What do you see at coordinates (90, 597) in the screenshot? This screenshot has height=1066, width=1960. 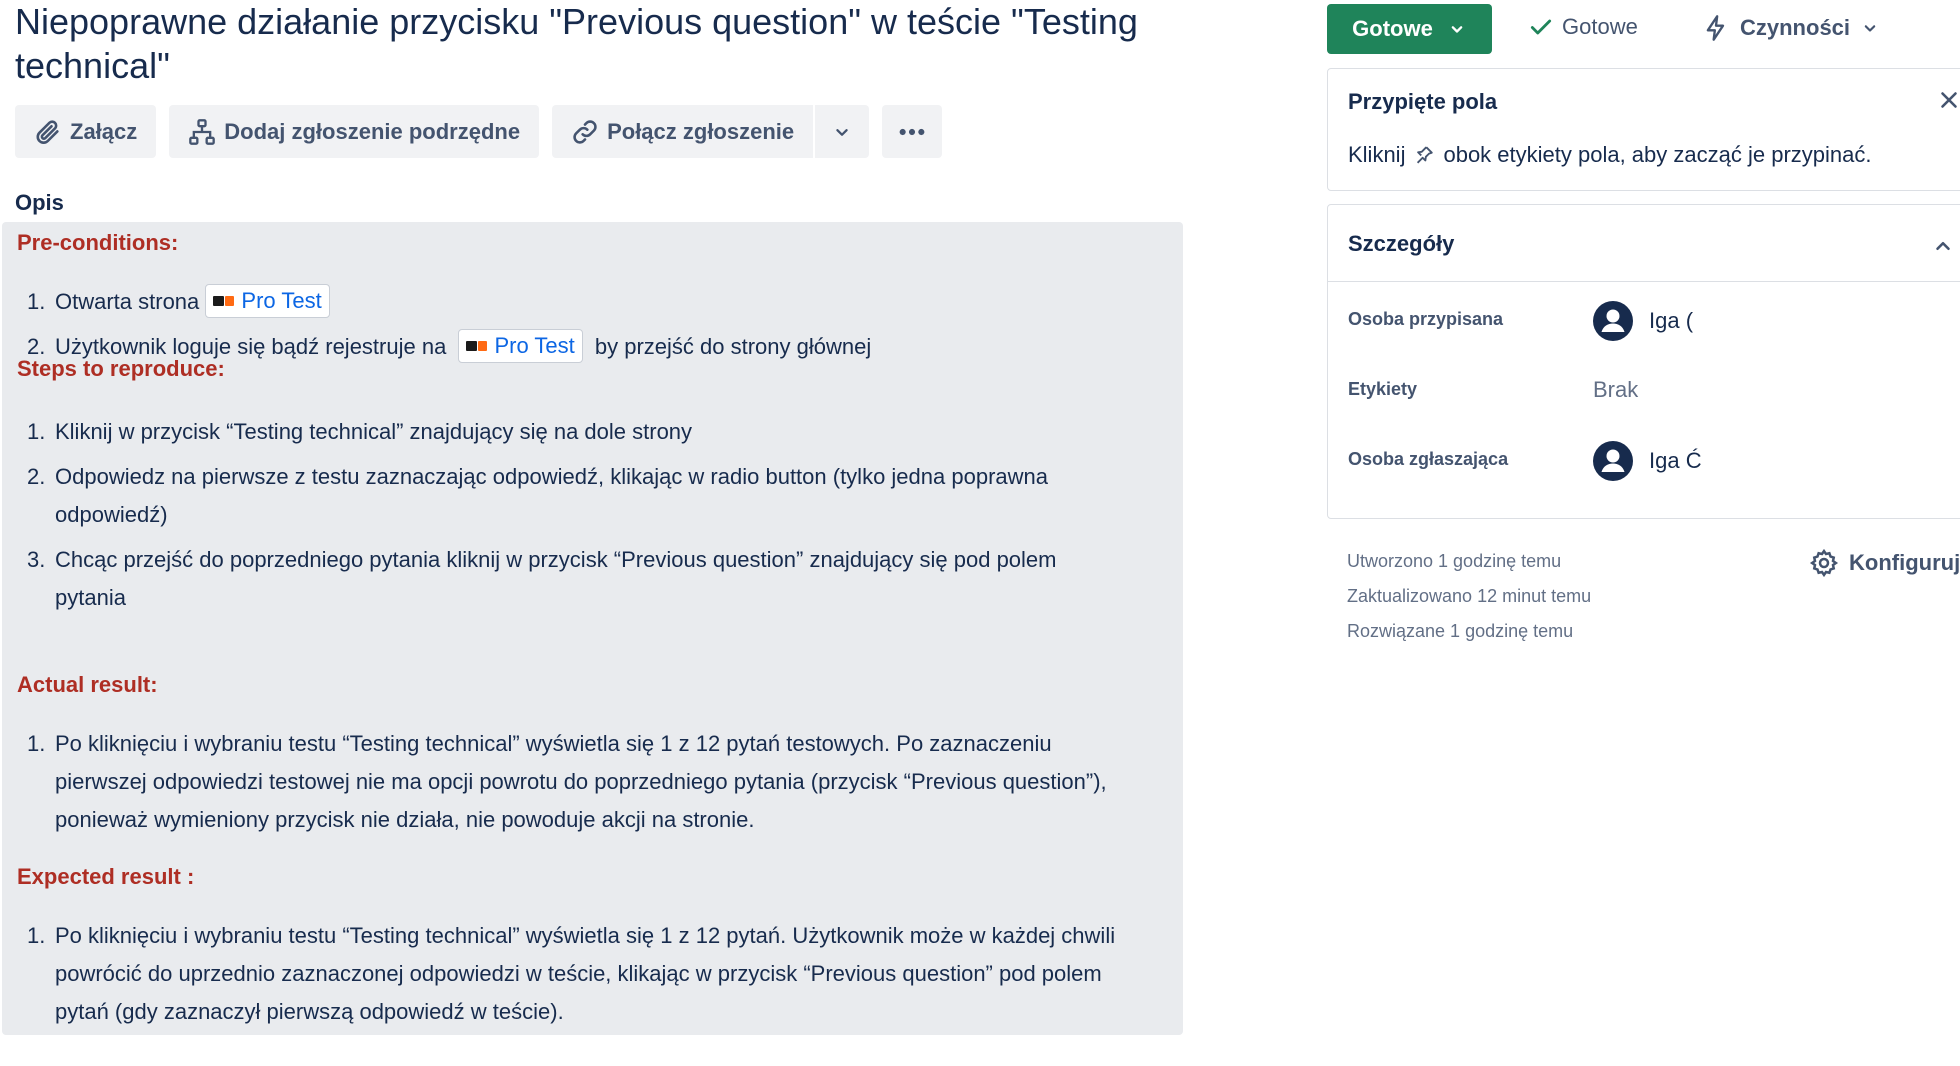 I see `list-line: pytania` at bounding box center [90, 597].